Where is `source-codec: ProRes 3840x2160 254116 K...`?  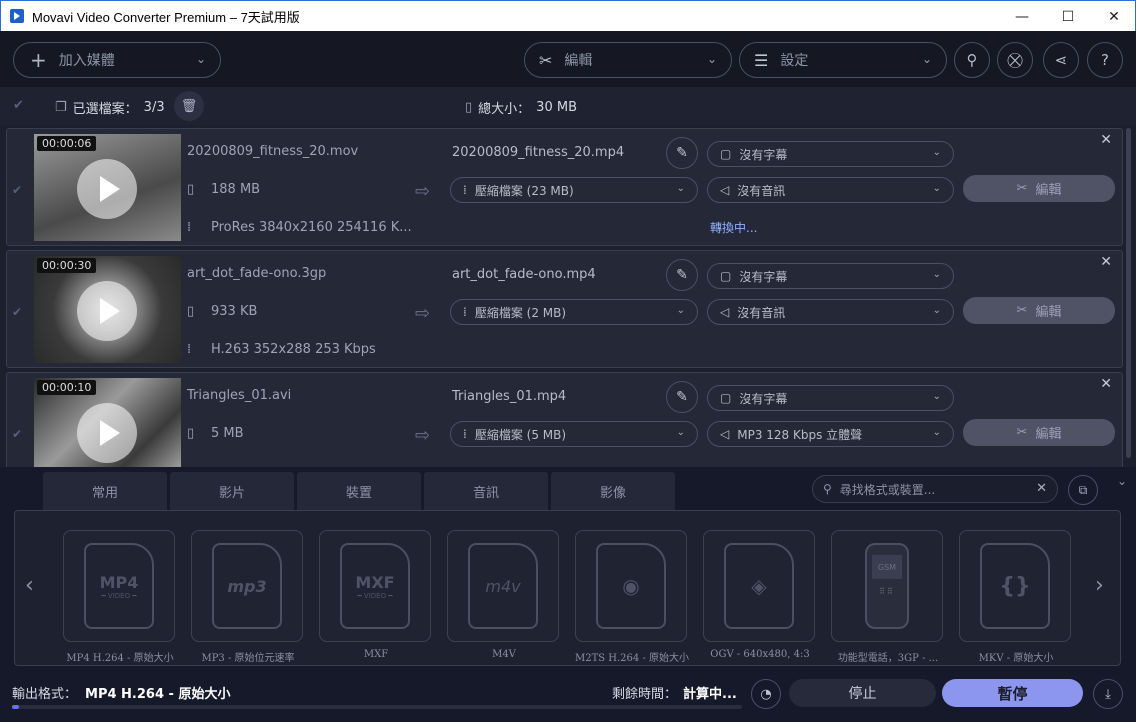 source-codec: ProRes 3840x2160 254116 K... is located at coordinates (311, 227).